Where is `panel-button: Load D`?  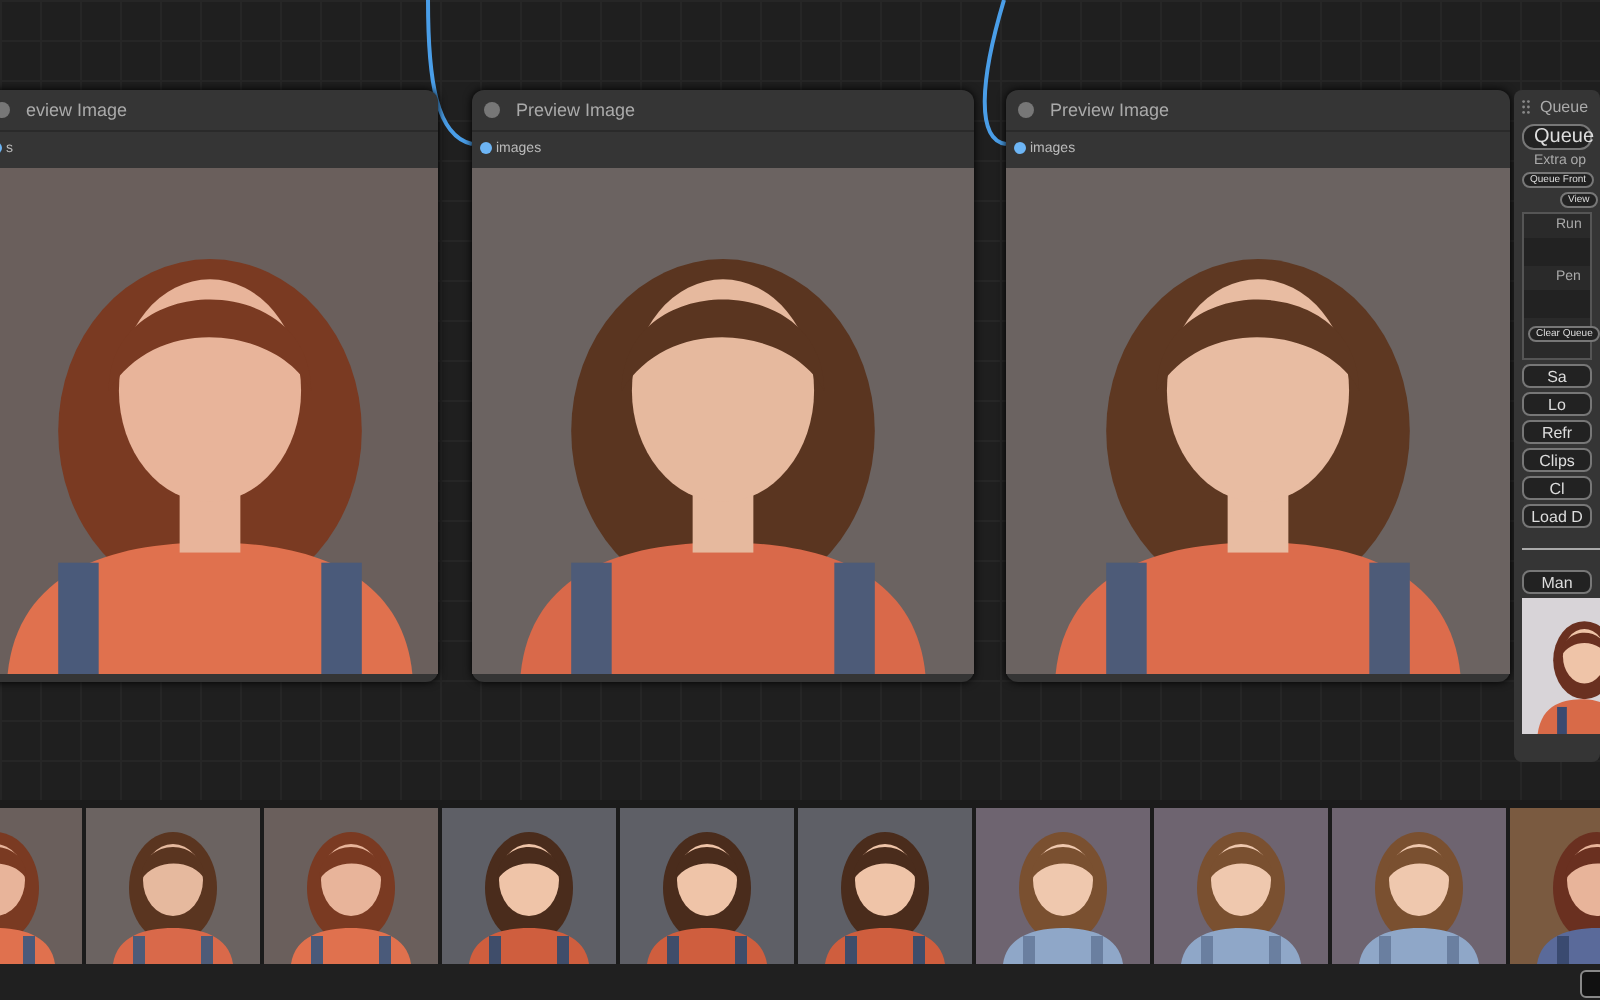 panel-button: Load D is located at coordinates (1557, 516).